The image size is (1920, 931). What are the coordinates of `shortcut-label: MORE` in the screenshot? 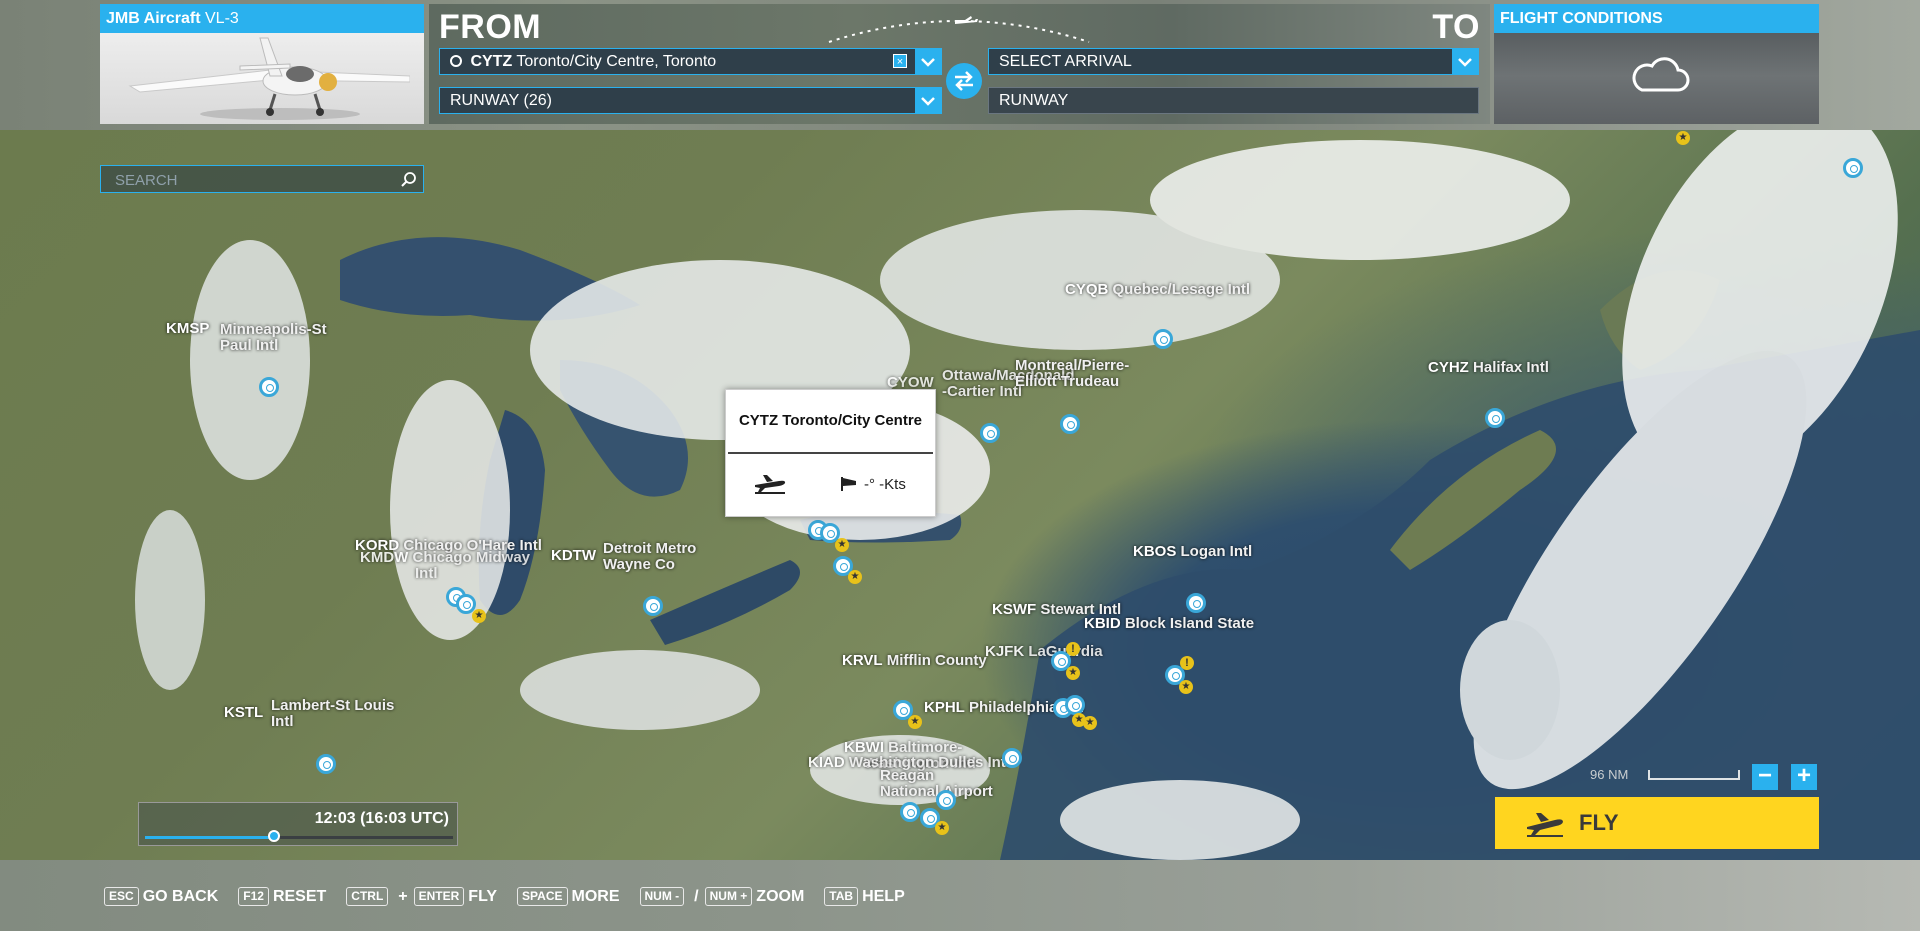 It's located at (595, 896).